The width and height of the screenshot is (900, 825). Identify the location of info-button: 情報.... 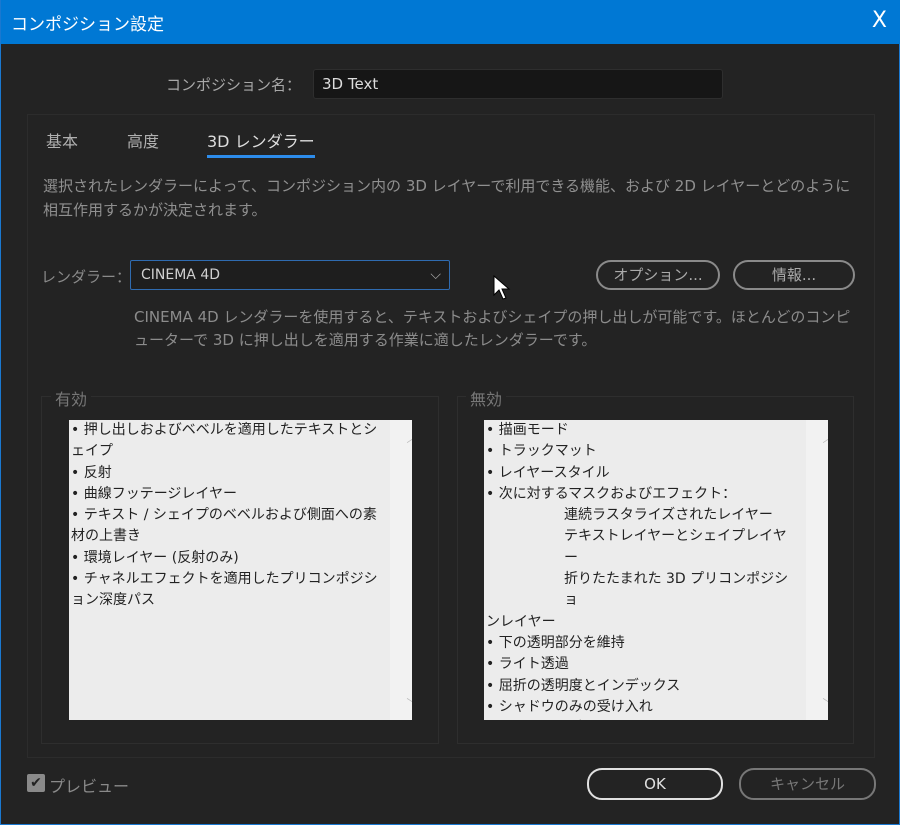
(794, 275).